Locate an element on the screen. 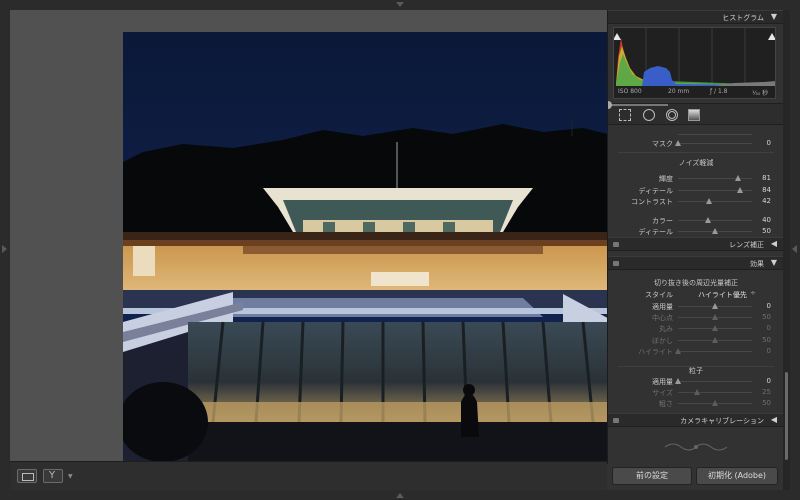 The width and height of the screenshot is (800, 500). slider-value: 42 is located at coordinates (766, 201).